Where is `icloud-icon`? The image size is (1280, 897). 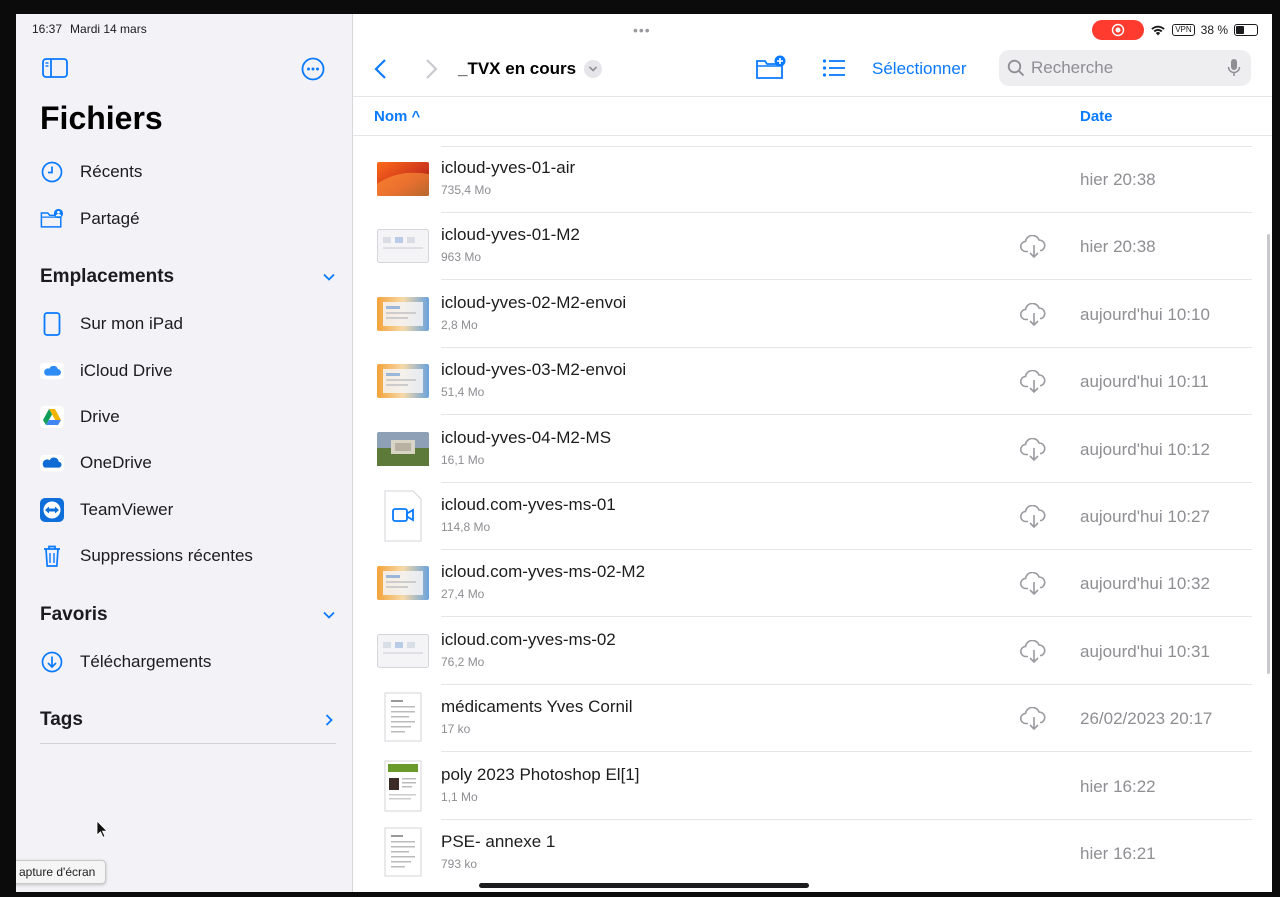
icloud-icon is located at coordinates (52, 371).